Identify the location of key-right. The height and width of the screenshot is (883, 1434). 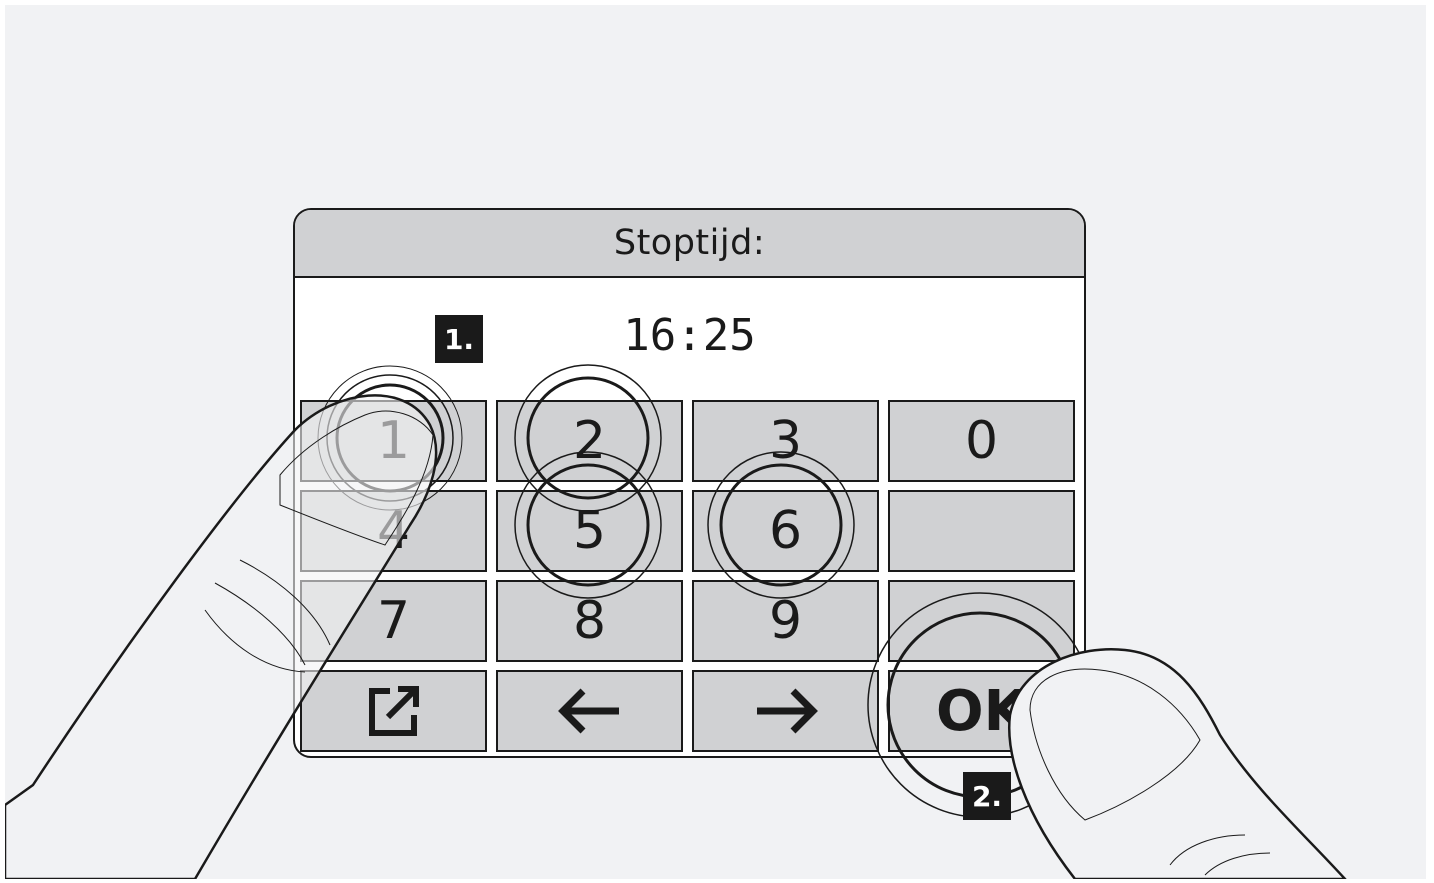
(785, 711).